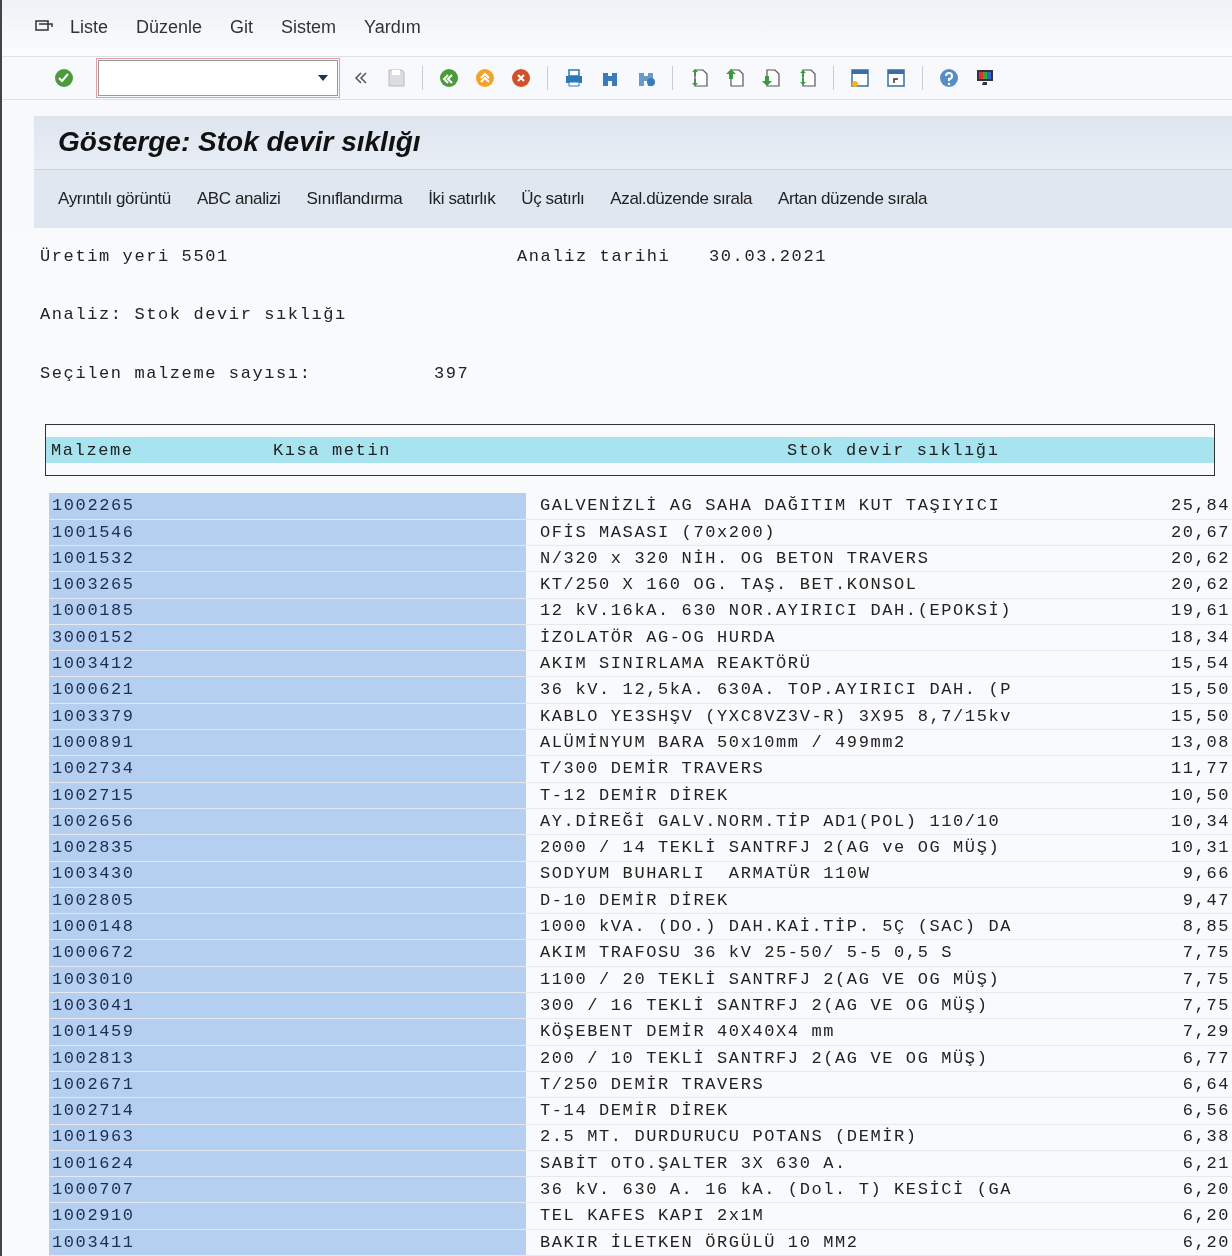 Image resolution: width=1232 pixels, height=1256 pixels. Describe the element at coordinates (287, 690) in the screenshot. I see `material-cell: 1000621` at that location.